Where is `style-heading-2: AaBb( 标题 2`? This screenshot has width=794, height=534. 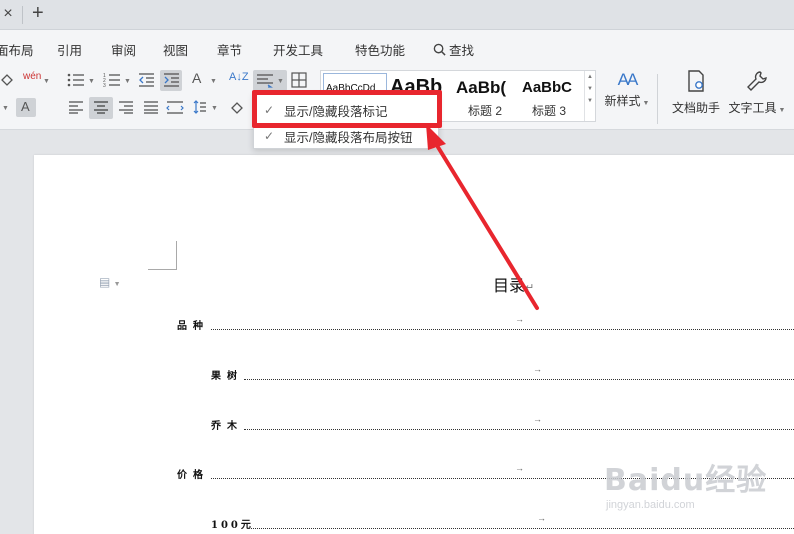 style-heading-2: AaBb( 标题 2 is located at coordinates (488, 96).